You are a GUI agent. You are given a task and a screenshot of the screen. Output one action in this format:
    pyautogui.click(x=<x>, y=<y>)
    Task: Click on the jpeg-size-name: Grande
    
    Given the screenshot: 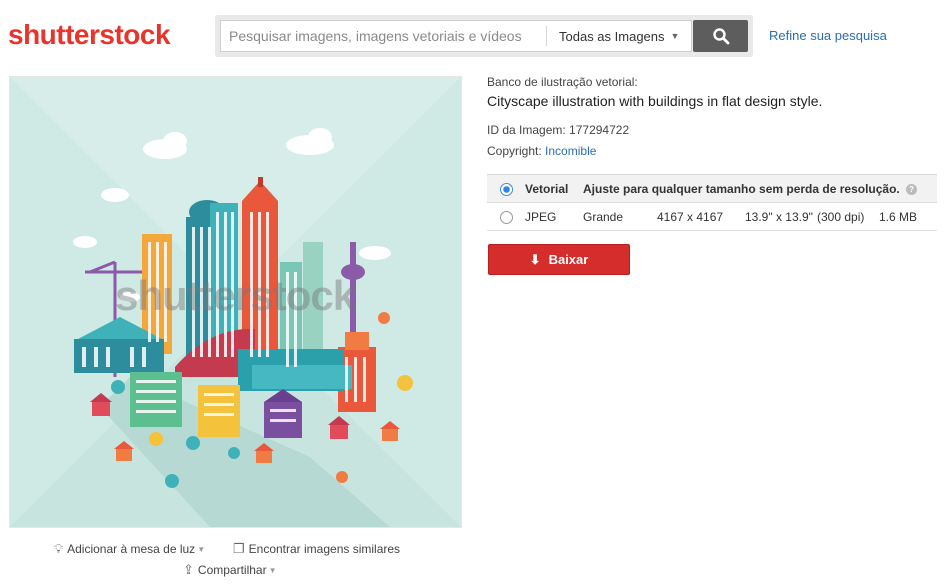 What is the action you would take?
    pyautogui.click(x=603, y=216)
    